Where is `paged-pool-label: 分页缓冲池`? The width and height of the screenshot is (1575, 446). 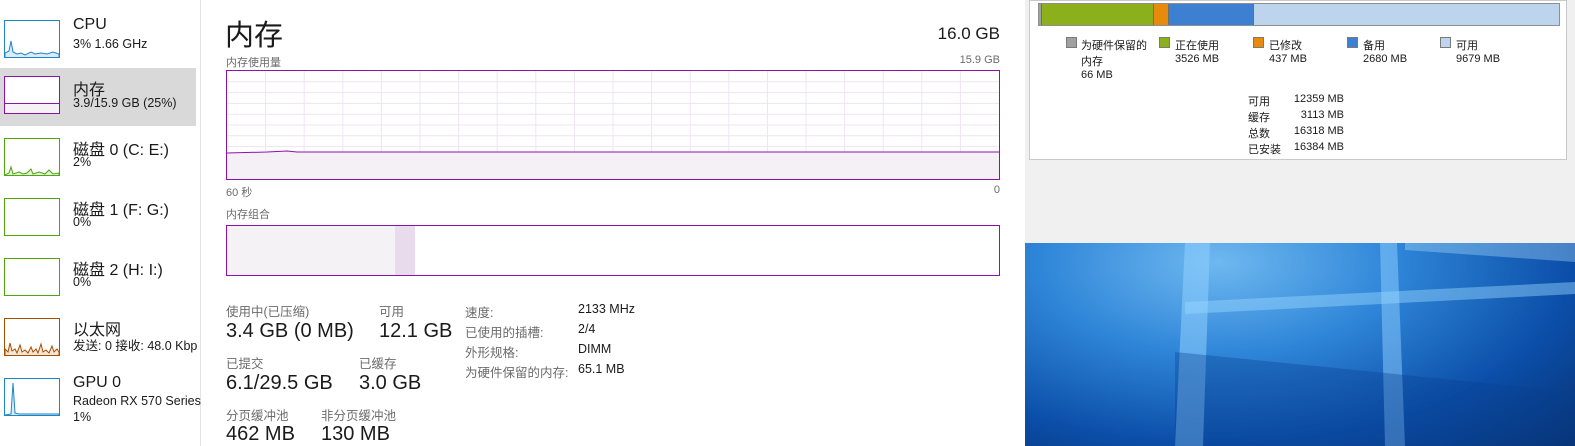
paged-pool-label: 分页缓冲池 is located at coordinates (257, 416).